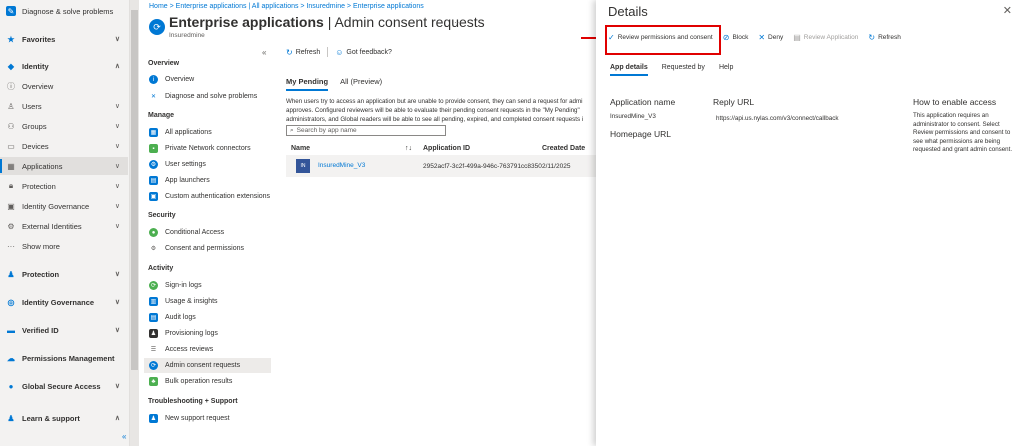  I want to click on gear-icon: ⚙, so click(153, 249).